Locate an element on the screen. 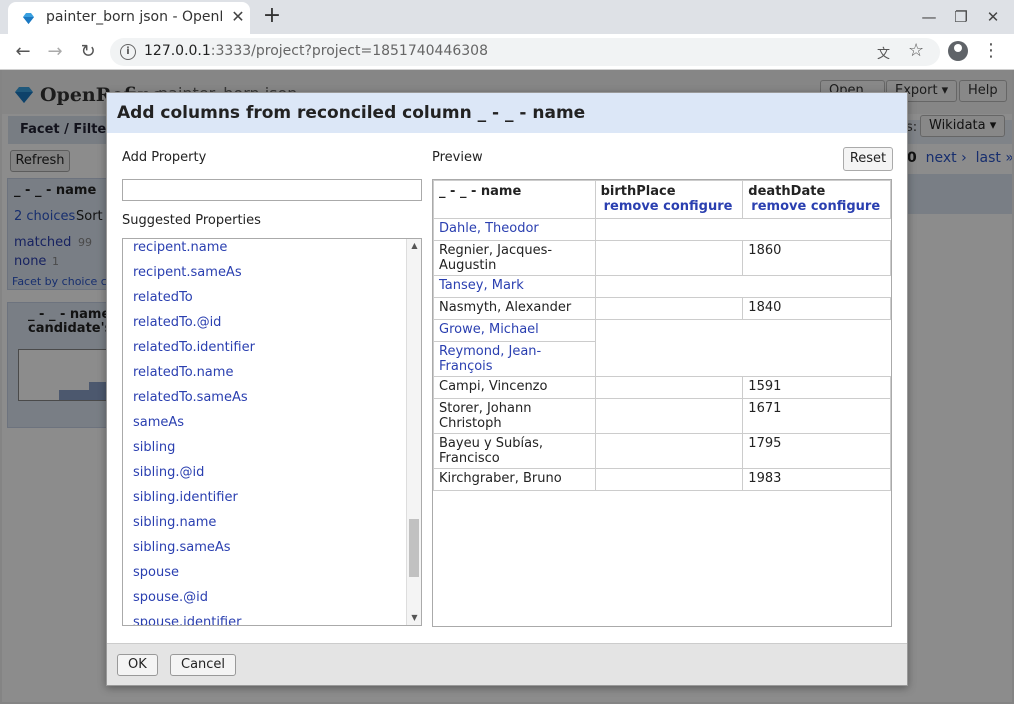  remove-birthplace-link: remove is located at coordinates (631, 206).